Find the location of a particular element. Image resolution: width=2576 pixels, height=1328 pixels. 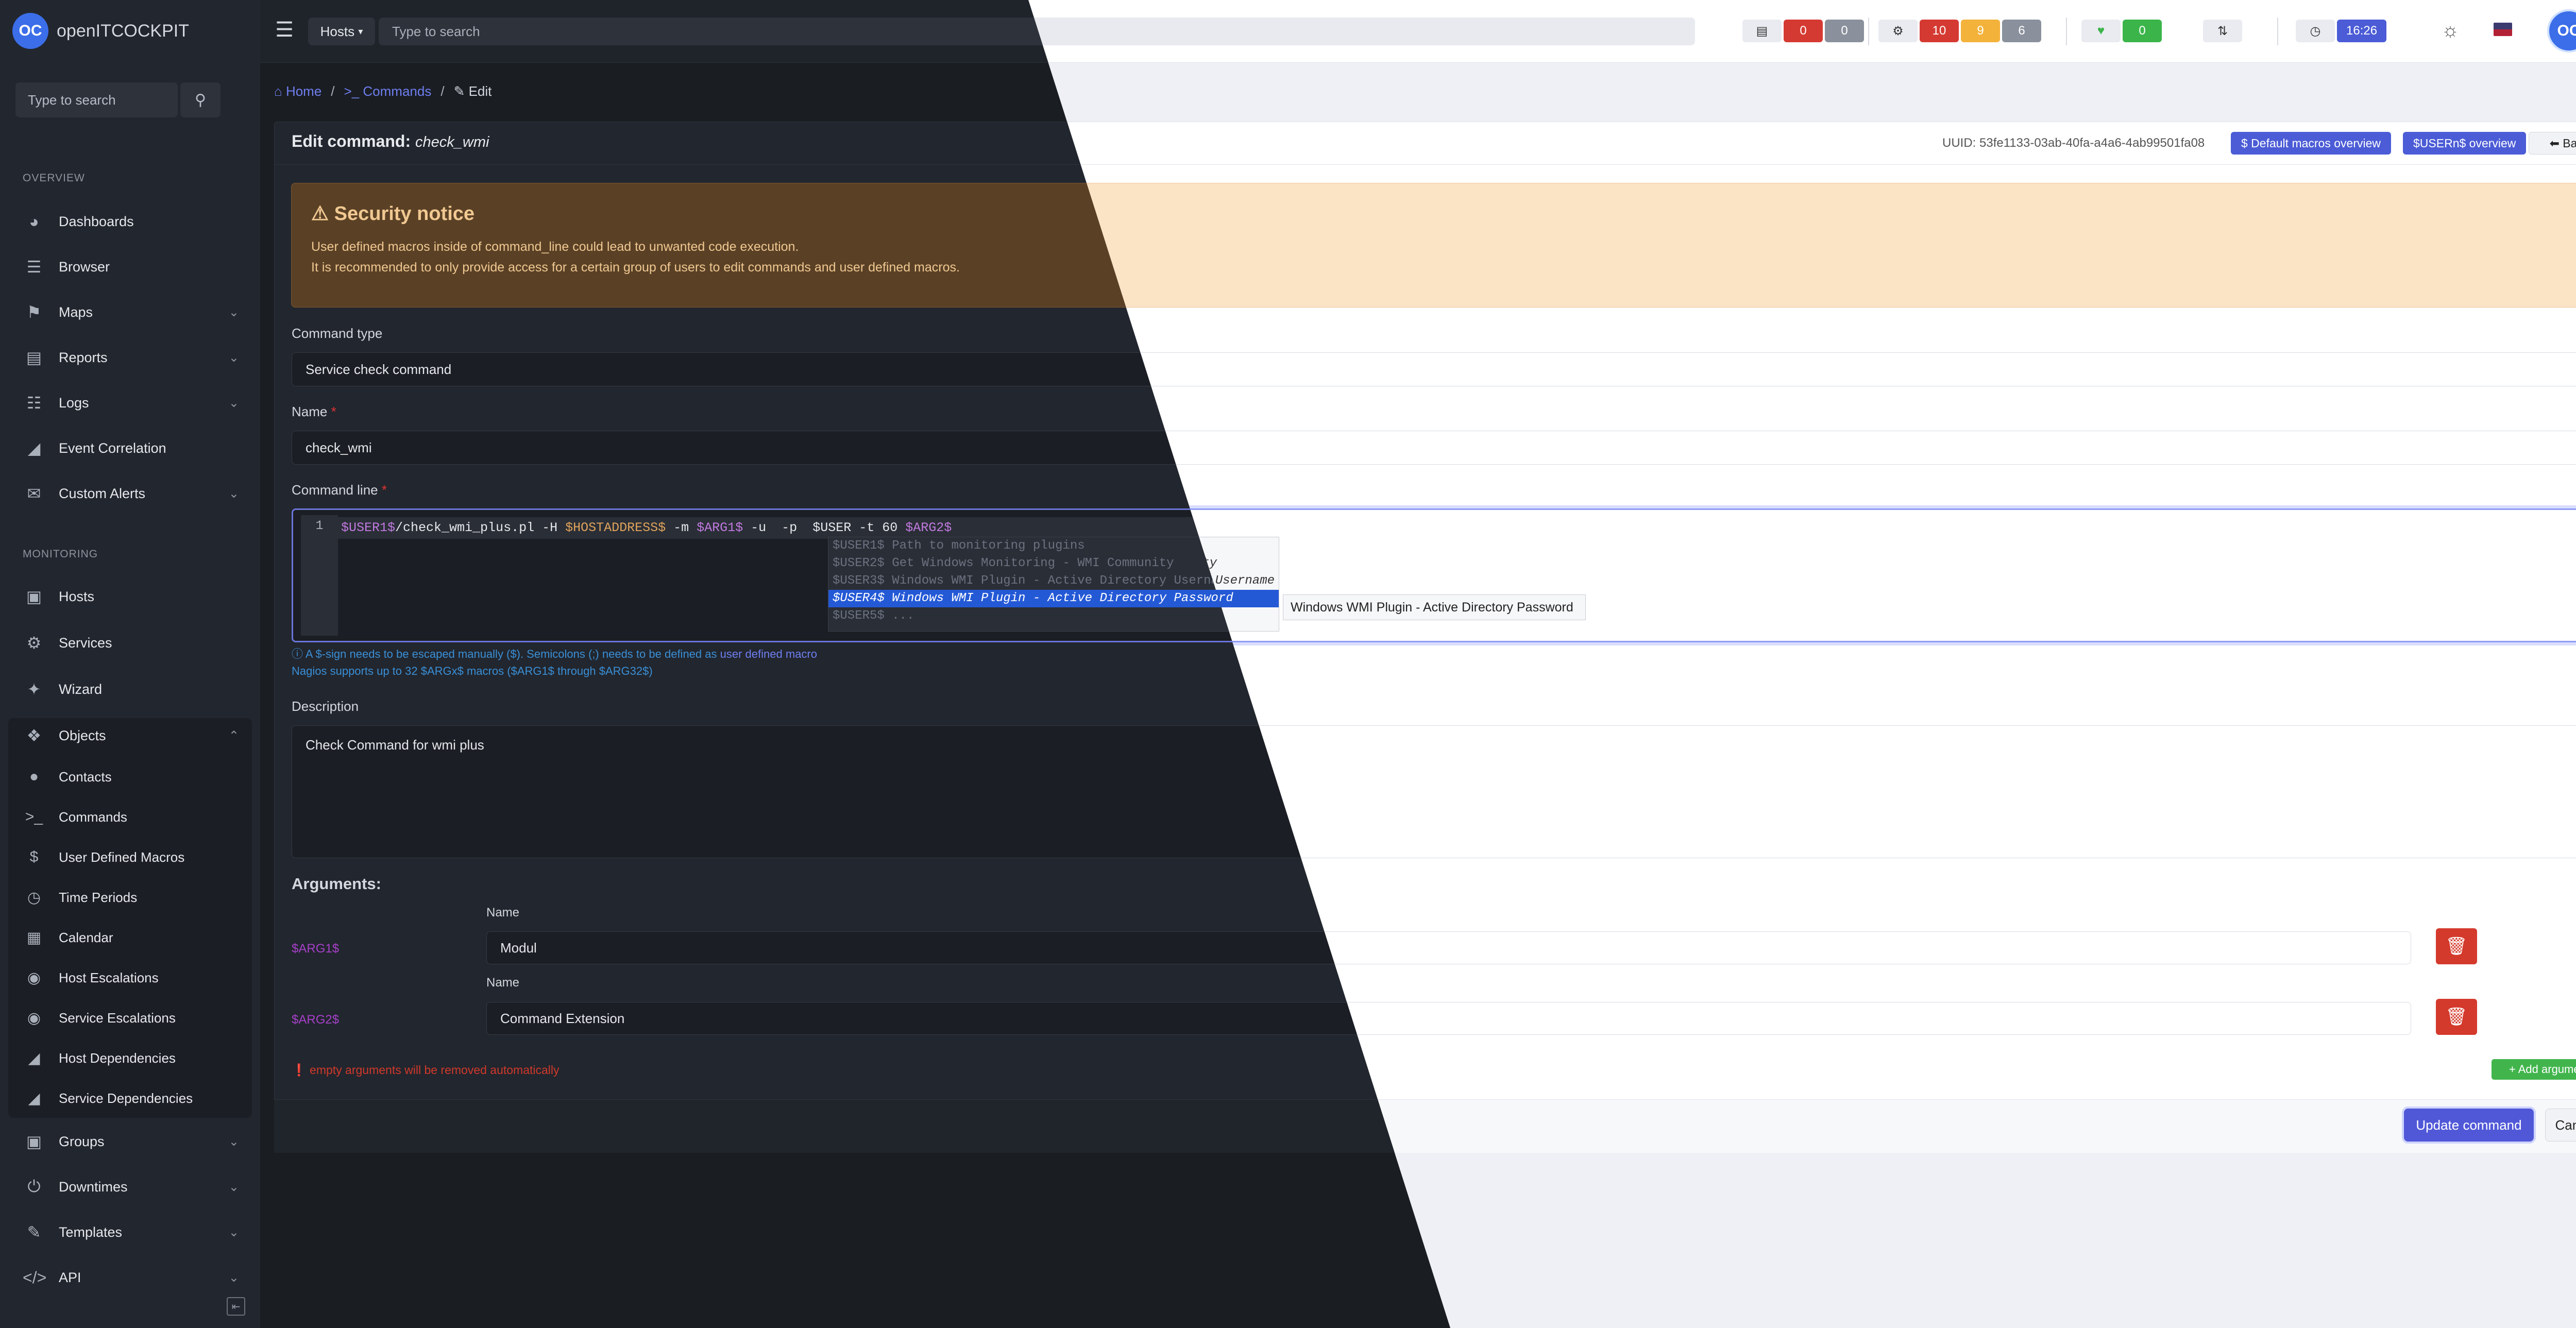

back-label: Back is located at coordinates (2569, 143).